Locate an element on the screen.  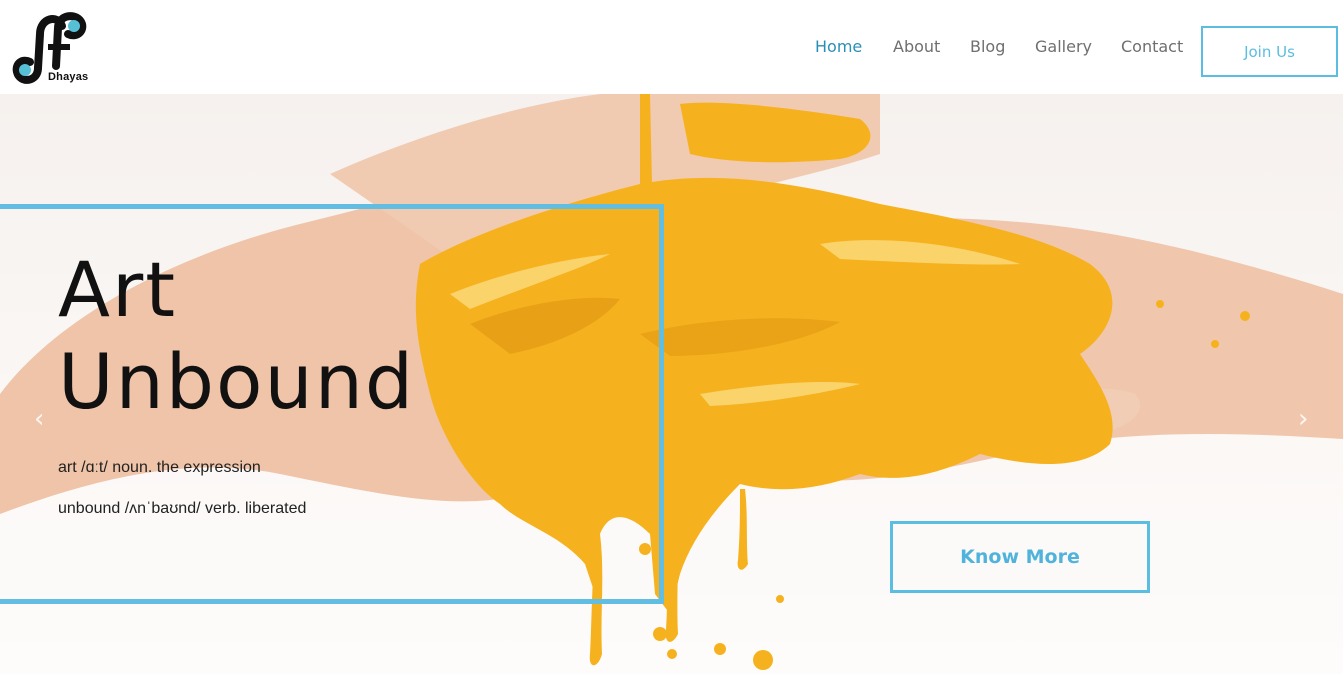
main-nav: Home About Blog Gallery Contact is located at coordinates (671, 49).